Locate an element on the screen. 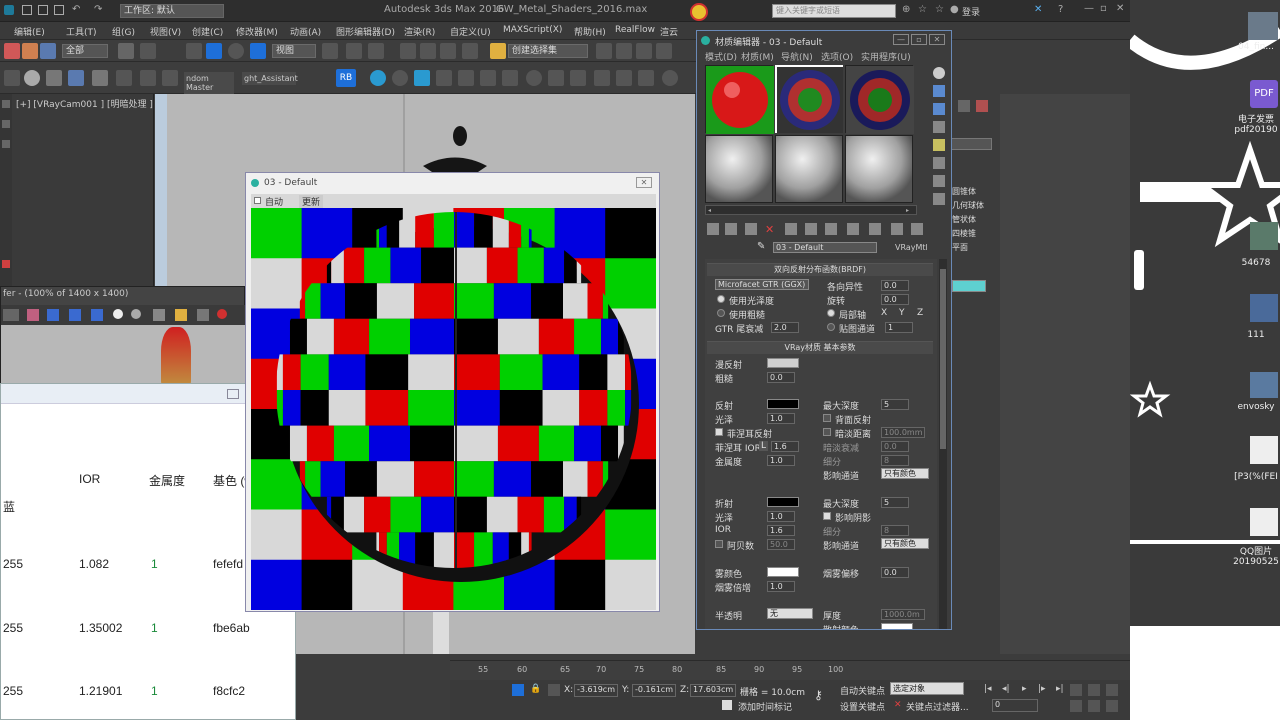  select-manipulate-icon is located at coordinates (354, 51).